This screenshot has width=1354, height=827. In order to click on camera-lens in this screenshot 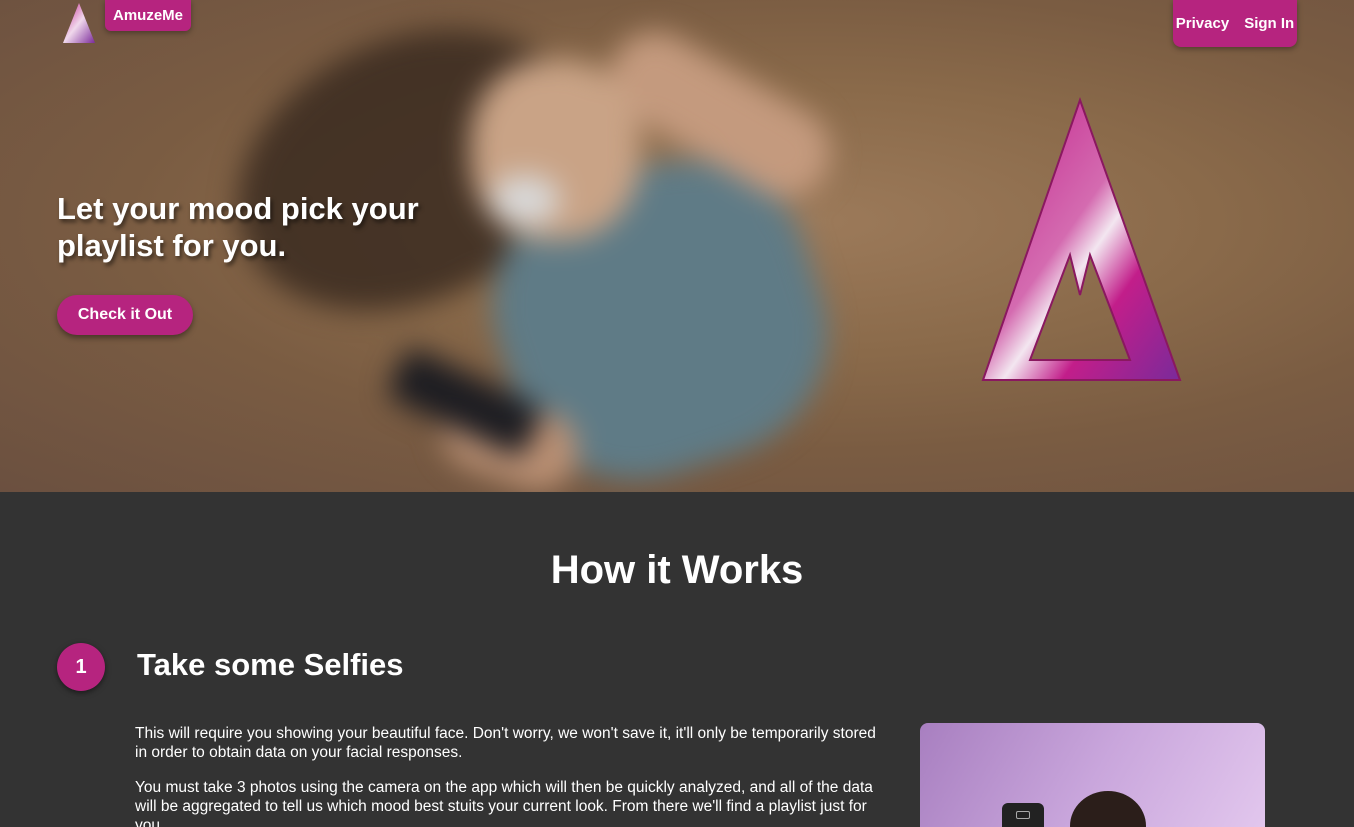, I will do `click(1023, 815)`.